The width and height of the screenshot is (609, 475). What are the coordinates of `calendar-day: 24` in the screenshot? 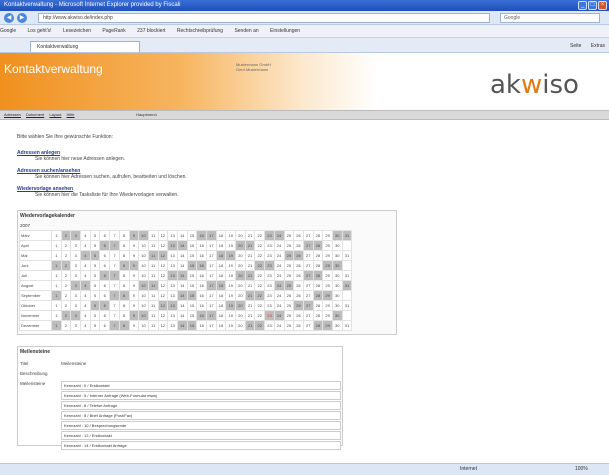 It's located at (279, 315).